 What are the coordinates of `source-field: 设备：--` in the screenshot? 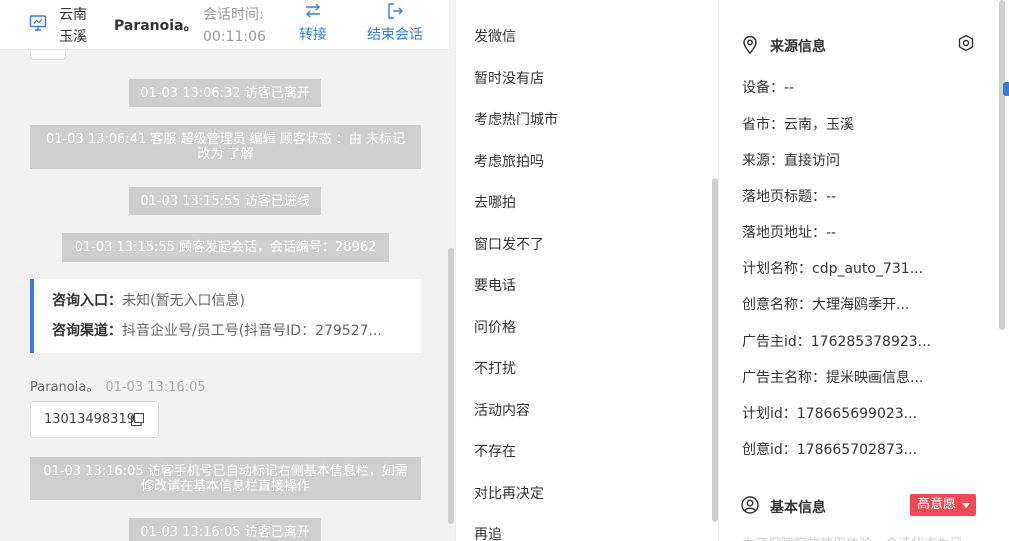 It's located at (768, 88).